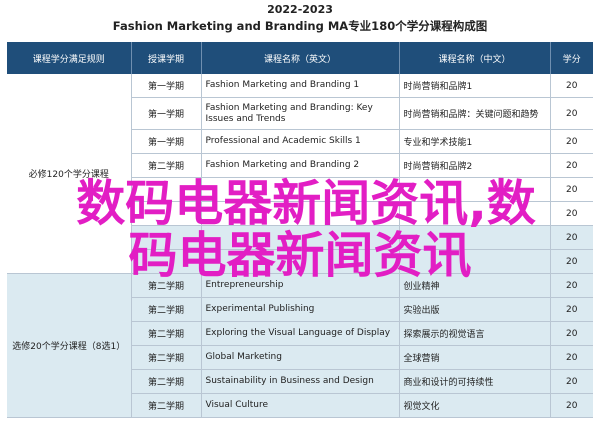 This screenshot has width=600, height=435. Describe the element at coordinates (300, 141) in the screenshot. I see `course-en-cell: Professional and Academic Skills 1` at that location.